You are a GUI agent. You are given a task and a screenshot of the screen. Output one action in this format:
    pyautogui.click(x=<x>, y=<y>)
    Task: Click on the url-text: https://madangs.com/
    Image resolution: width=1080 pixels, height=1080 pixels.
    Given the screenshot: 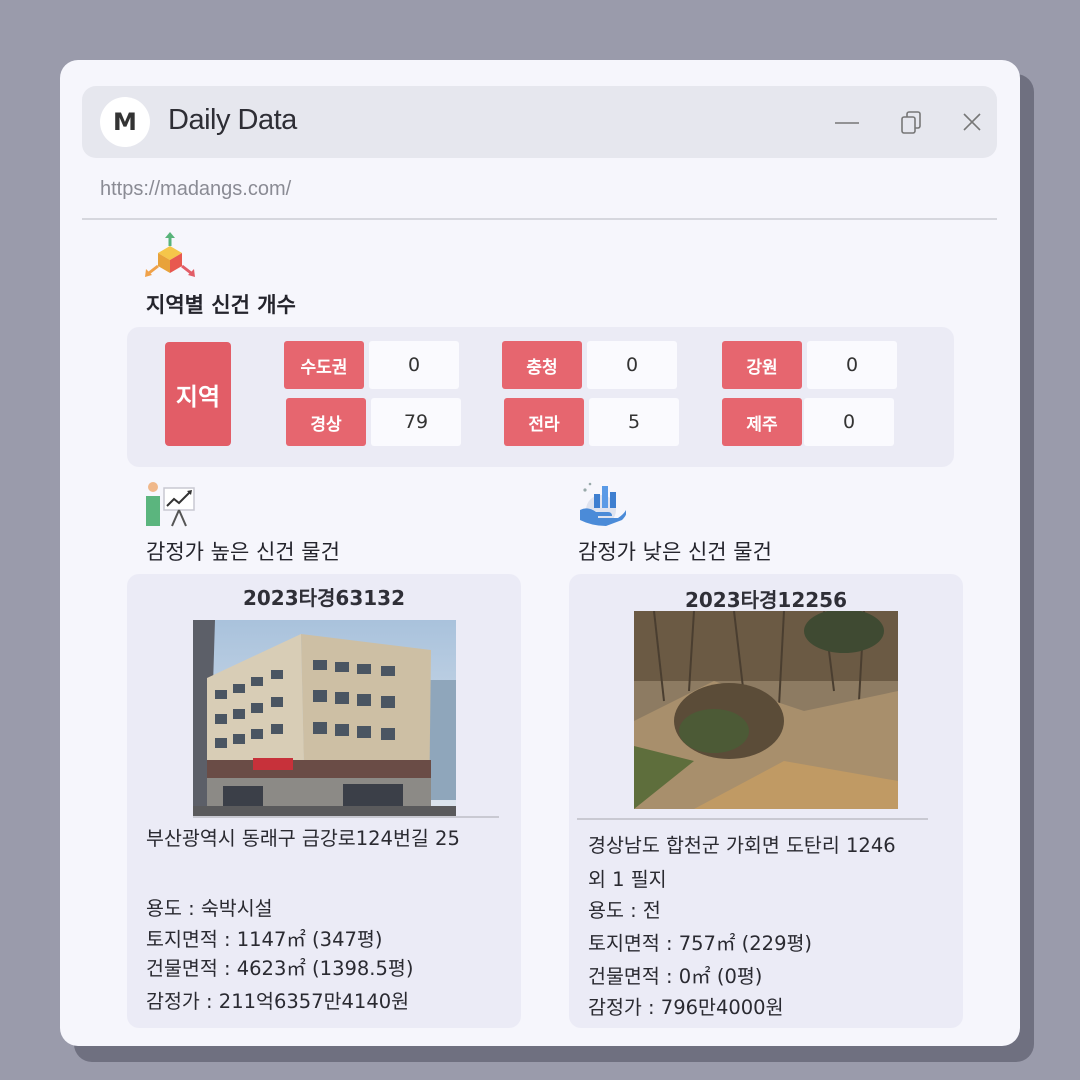 What is the action you would take?
    pyautogui.click(x=195, y=189)
    